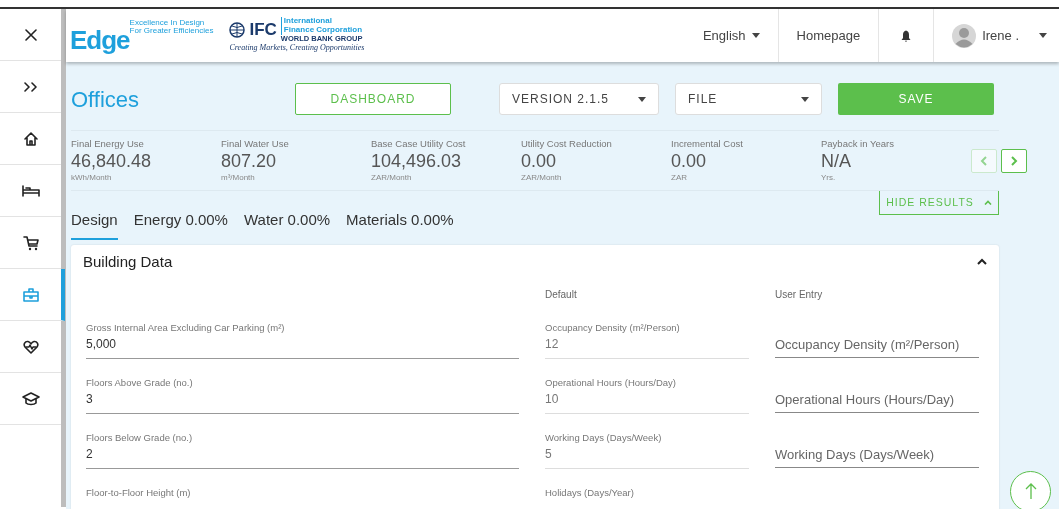  What do you see at coordinates (748, 99) in the screenshot?
I see `file-select: FILE` at bounding box center [748, 99].